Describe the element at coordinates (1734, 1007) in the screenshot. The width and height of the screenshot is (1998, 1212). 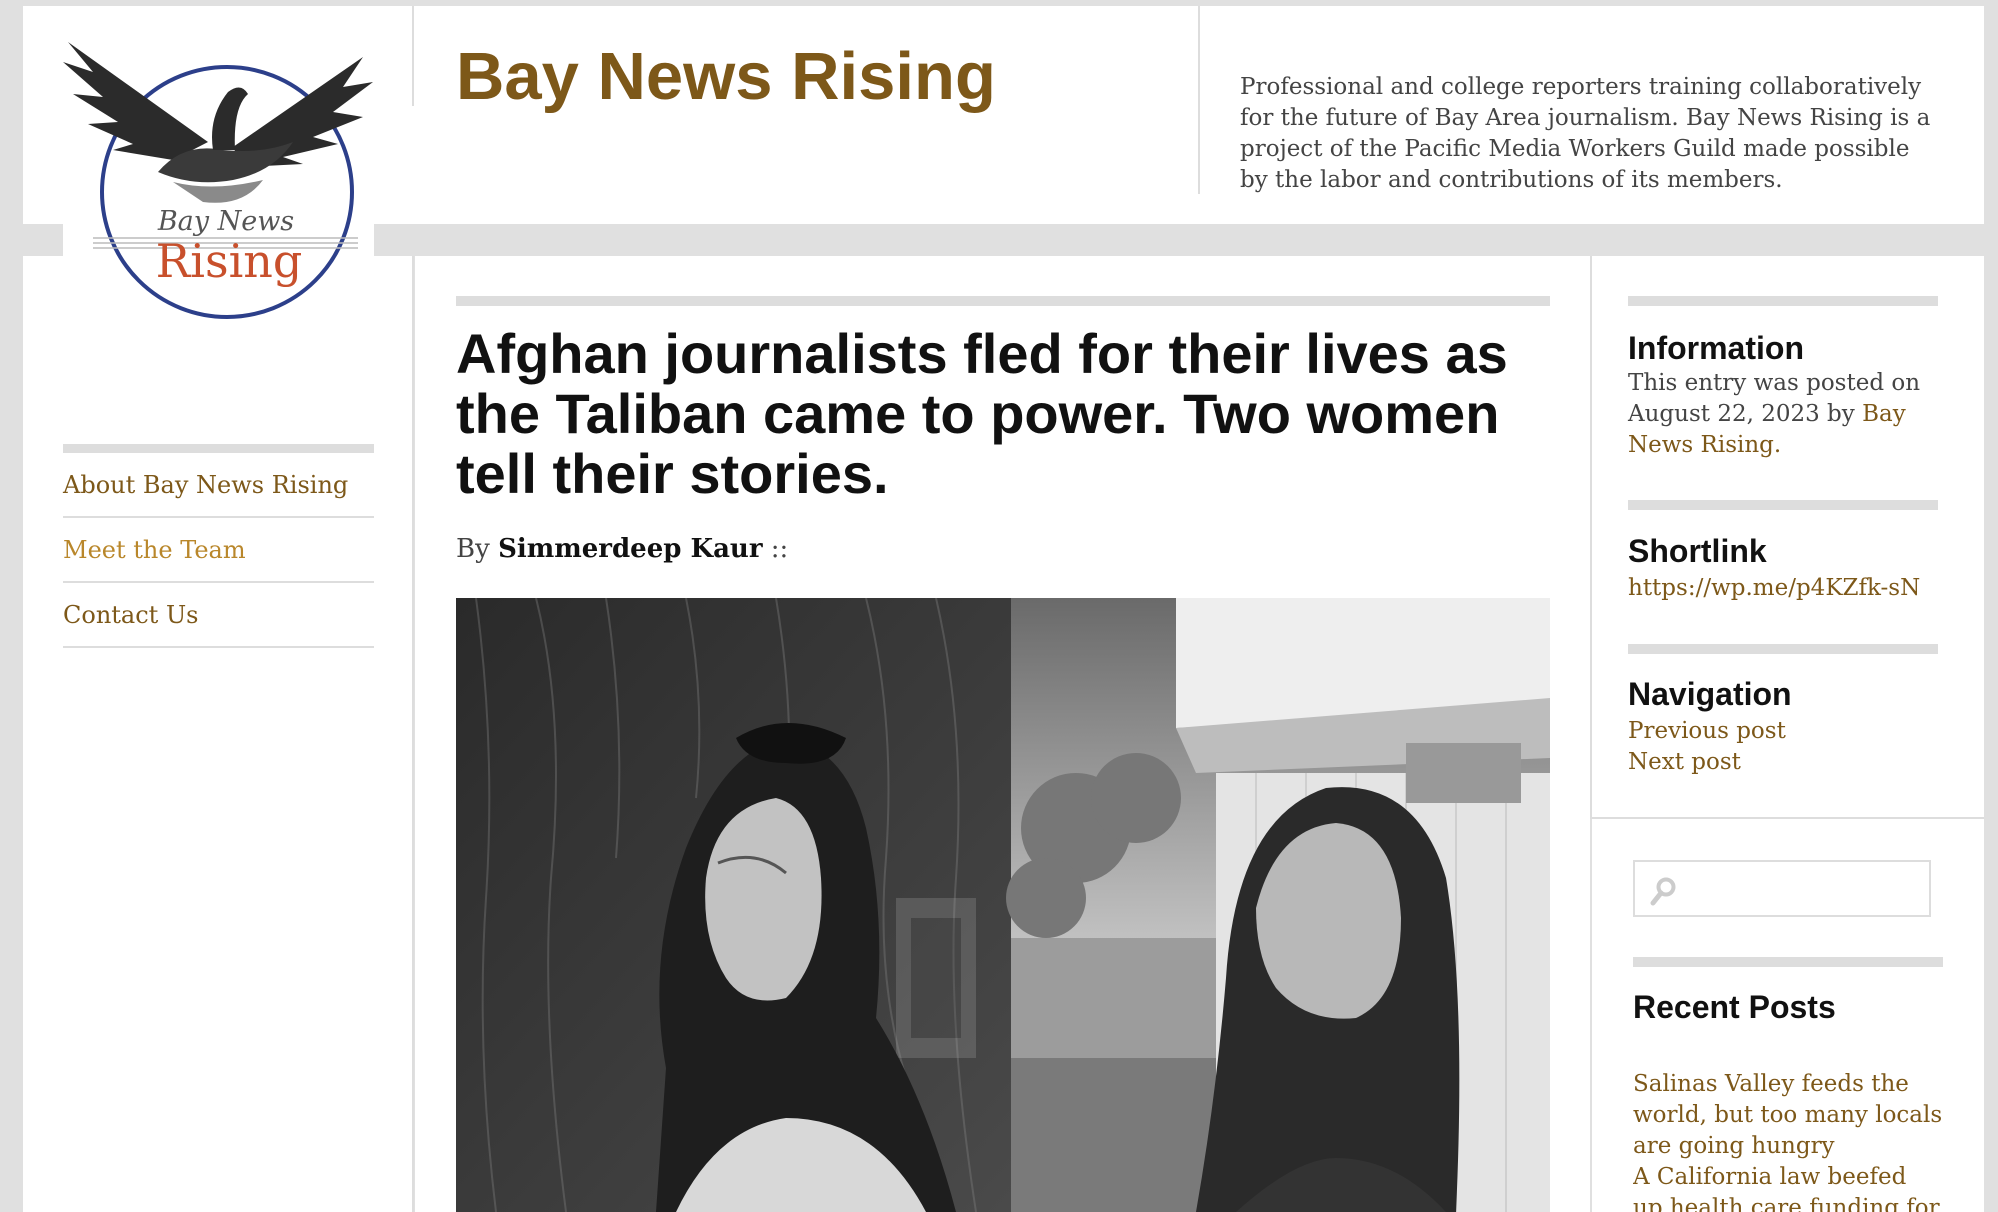
I see `recent-posts-title: Recent Posts` at that location.